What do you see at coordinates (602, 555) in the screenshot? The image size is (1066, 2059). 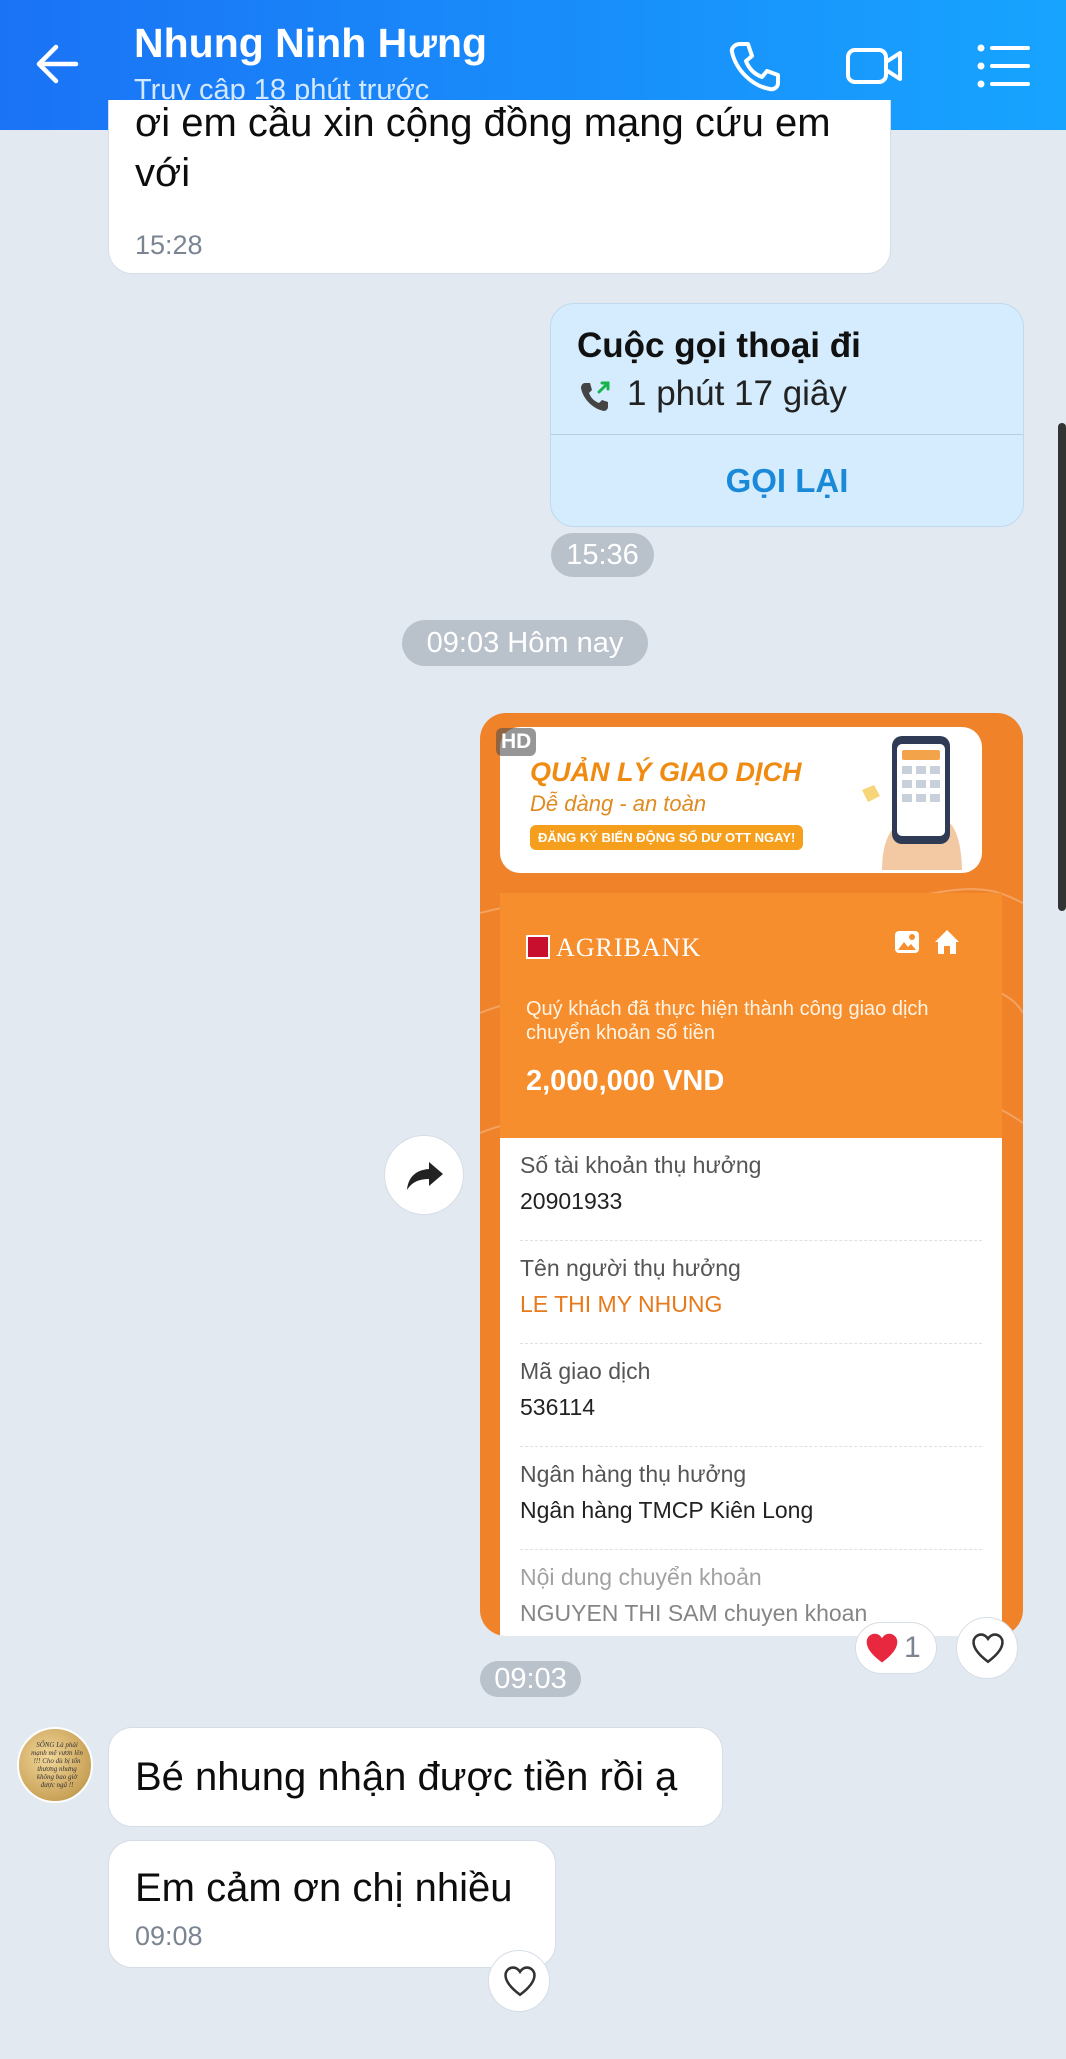 I see `call-time-pill: 15:36` at bounding box center [602, 555].